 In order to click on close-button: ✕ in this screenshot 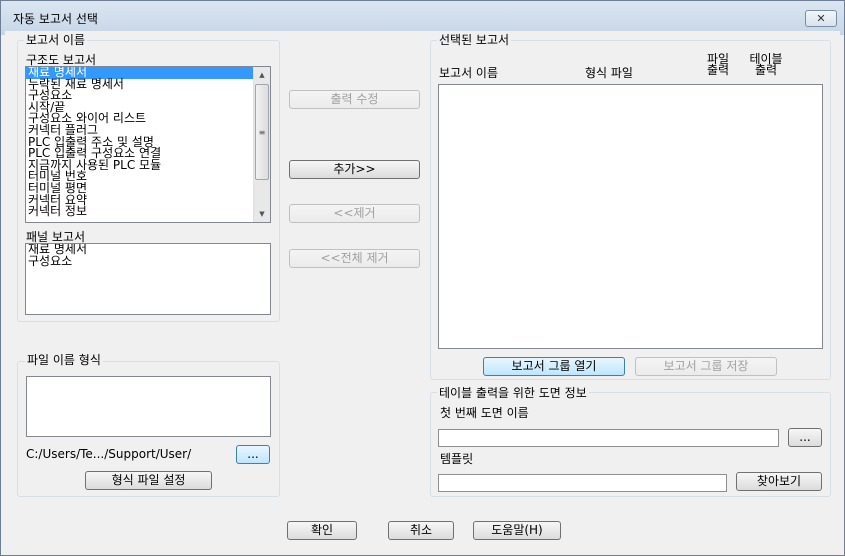, I will do `click(821, 18)`.